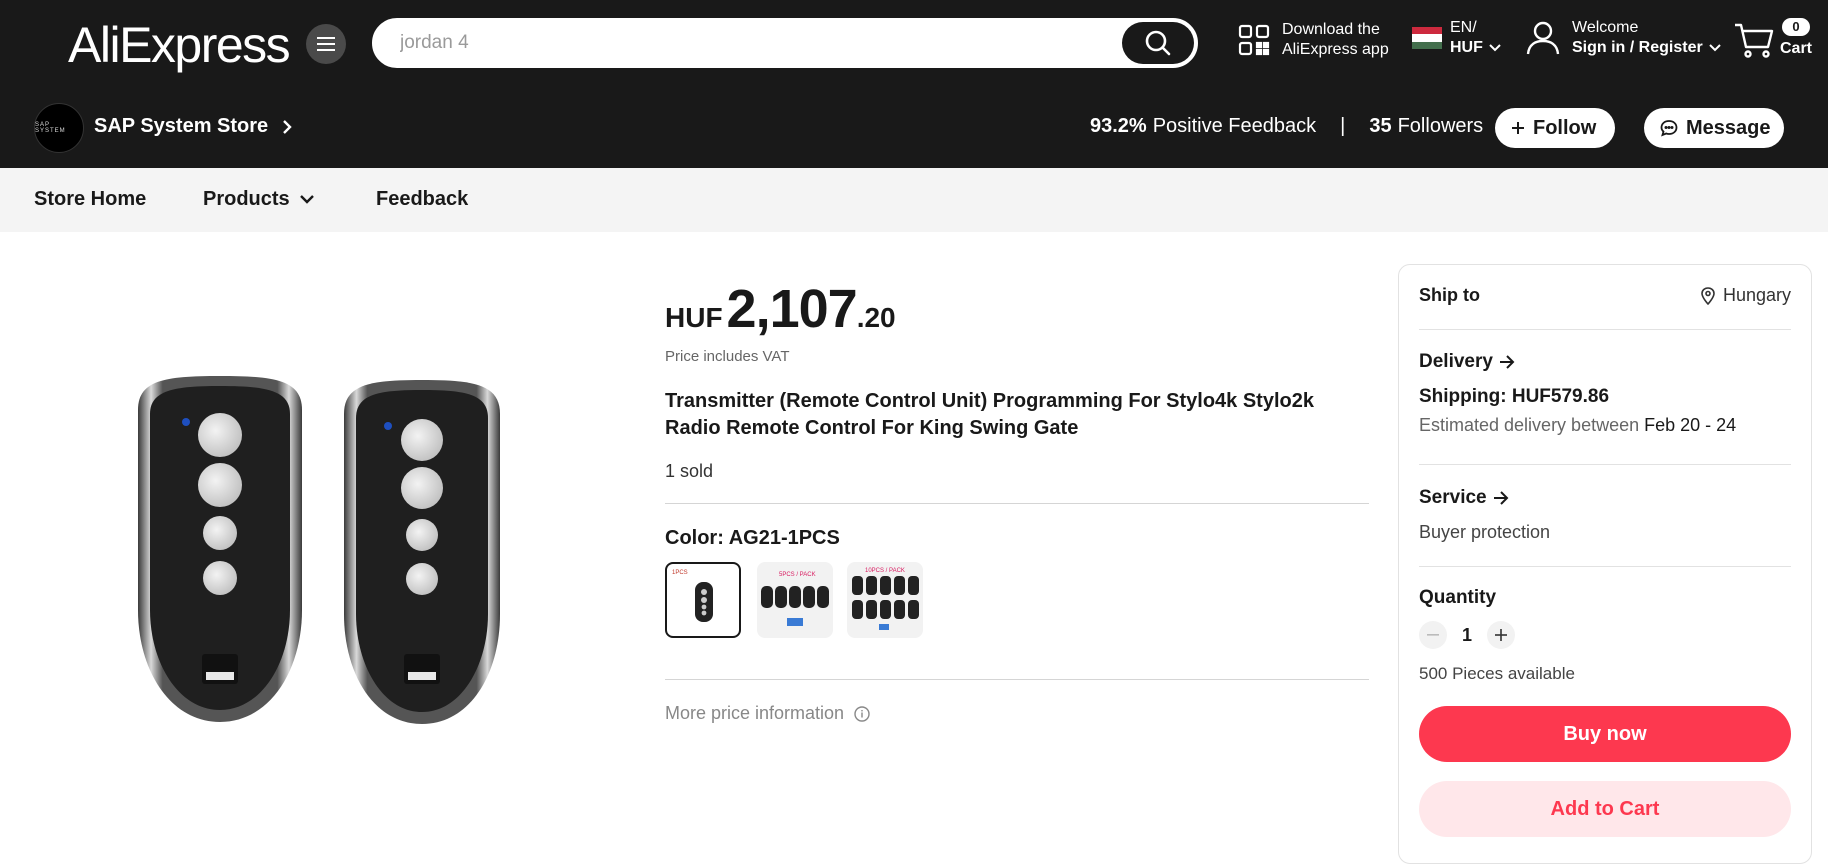  I want to click on download-app-line1: Download the, so click(1331, 29).